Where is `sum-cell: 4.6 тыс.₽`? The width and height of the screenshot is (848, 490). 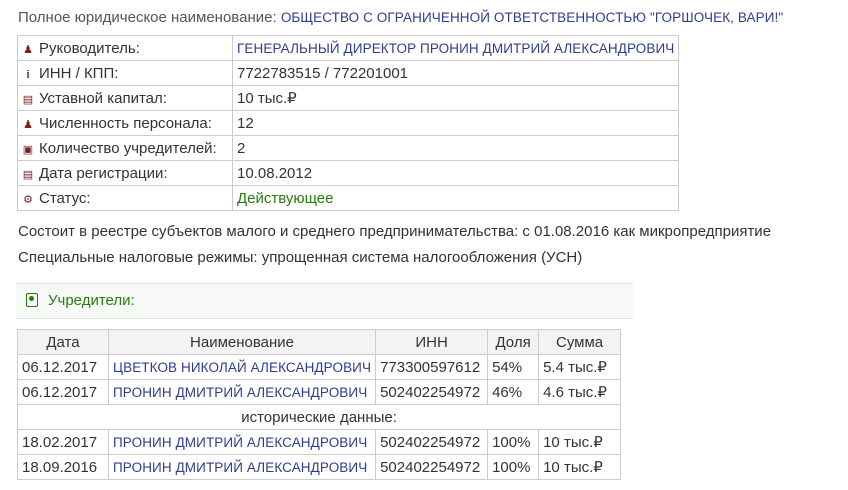 sum-cell: 4.6 тыс.₽ is located at coordinates (580, 392).